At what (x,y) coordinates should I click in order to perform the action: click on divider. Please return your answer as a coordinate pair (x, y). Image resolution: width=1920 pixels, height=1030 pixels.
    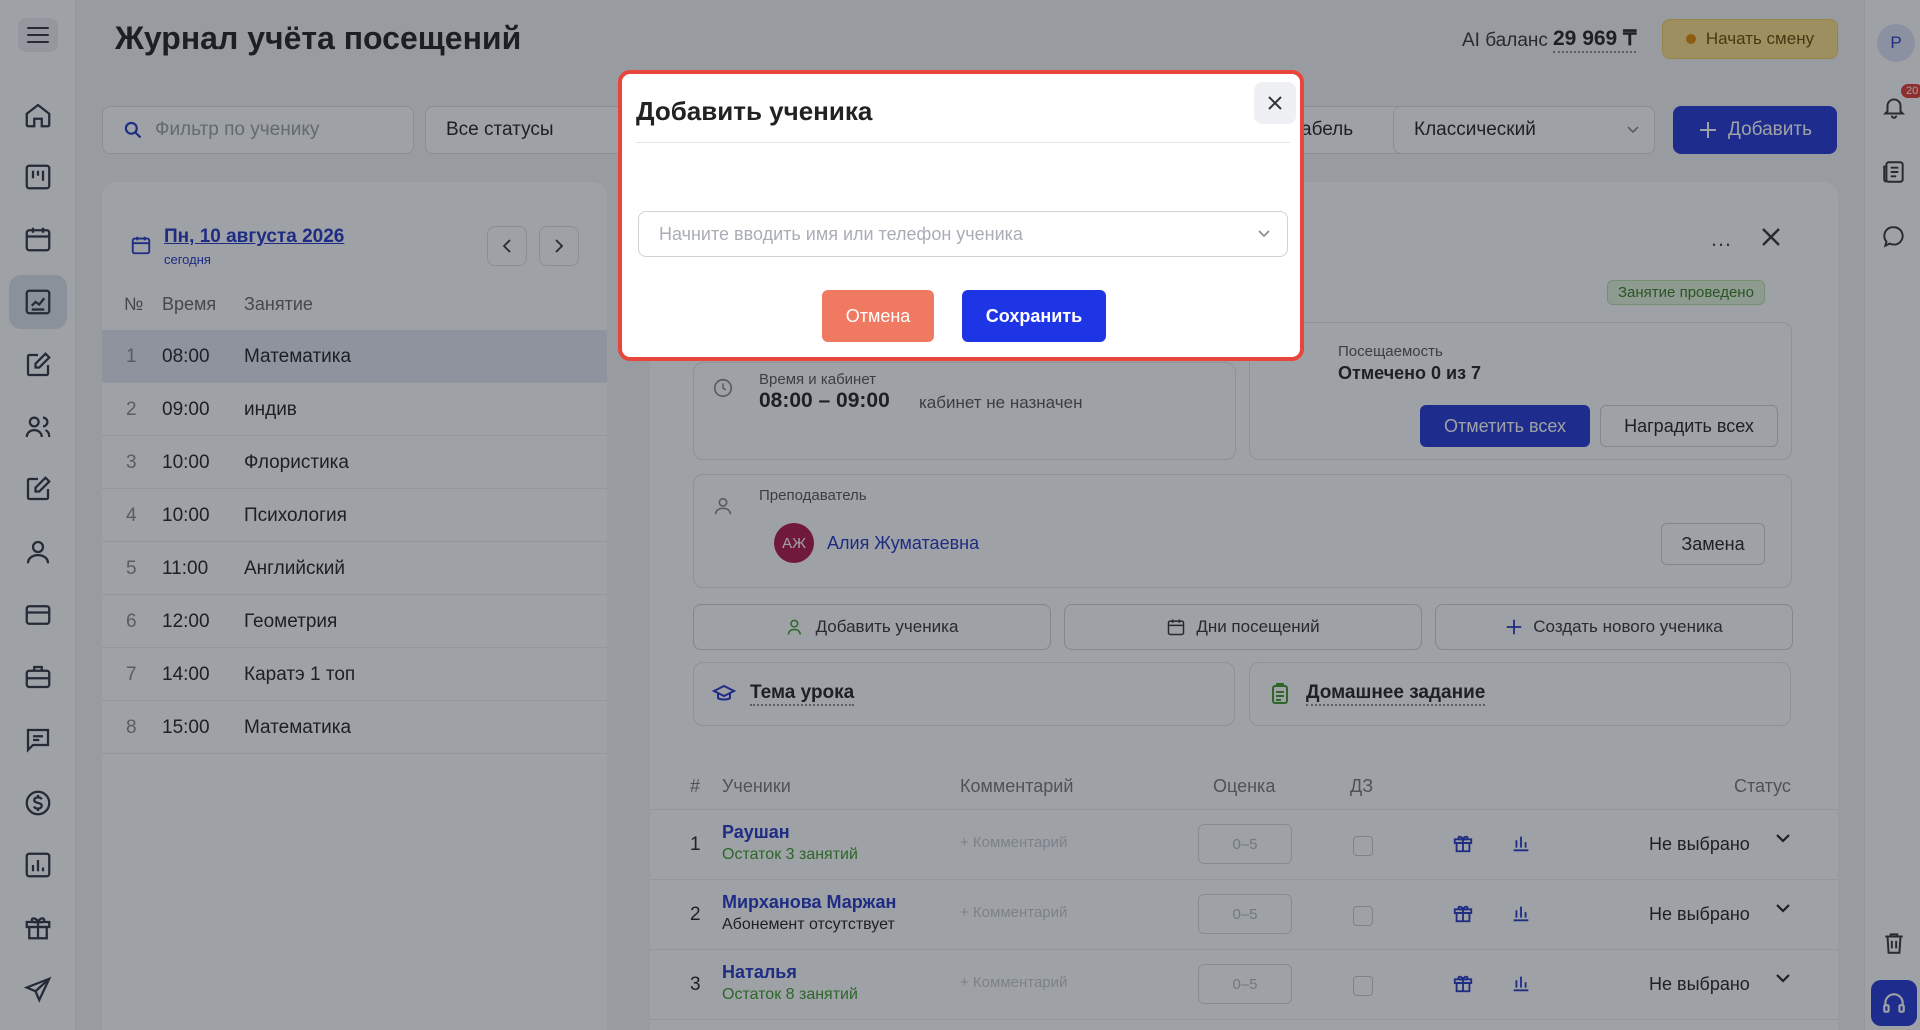
    Looking at the image, I should click on (963, 142).